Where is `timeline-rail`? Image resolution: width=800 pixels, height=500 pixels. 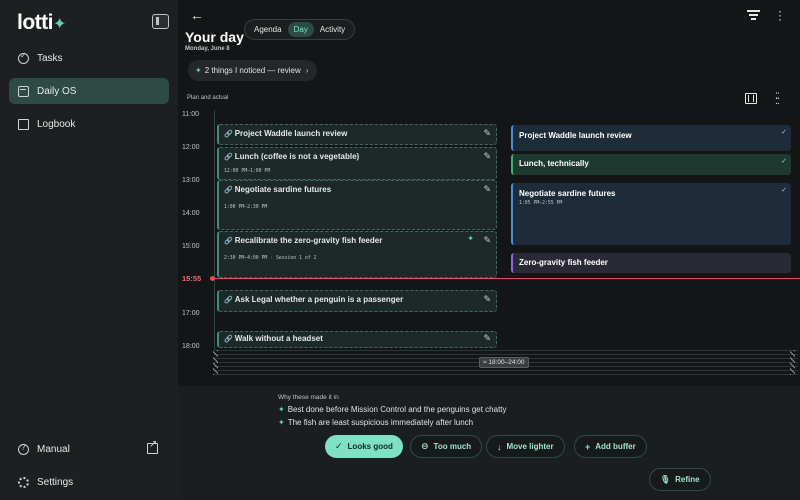 timeline-rail is located at coordinates (214, 230).